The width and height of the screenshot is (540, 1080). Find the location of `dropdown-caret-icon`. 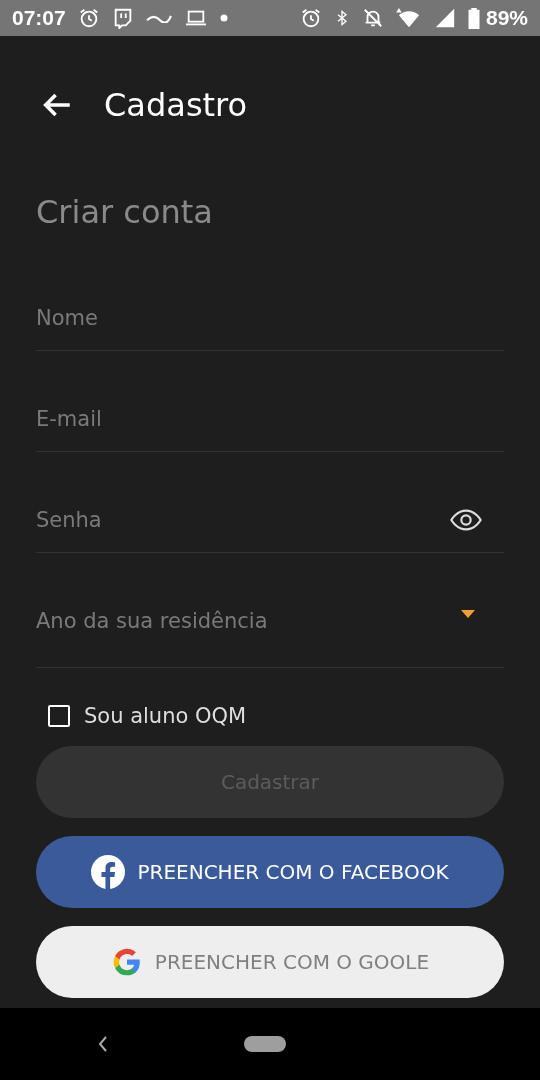

dropdown-caret-icon is located at coordinates (468, 614).